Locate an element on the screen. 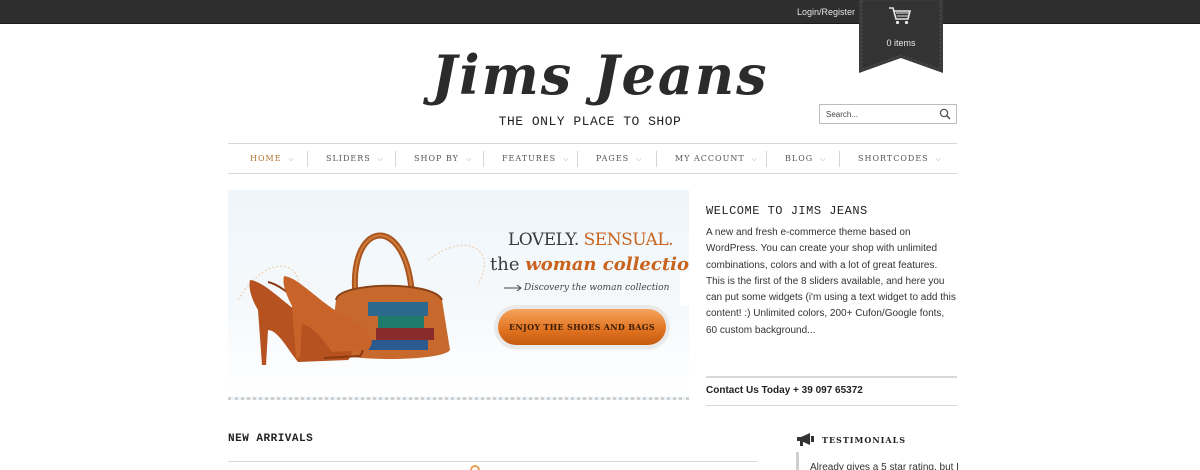  megaphone-icon is located at coordinates (805, 439).